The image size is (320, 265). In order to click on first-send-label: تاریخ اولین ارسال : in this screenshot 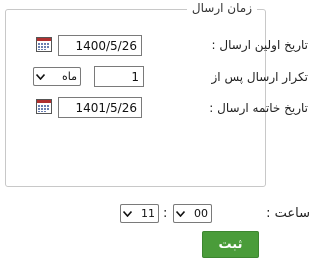, I will do `click(259, 45)`.